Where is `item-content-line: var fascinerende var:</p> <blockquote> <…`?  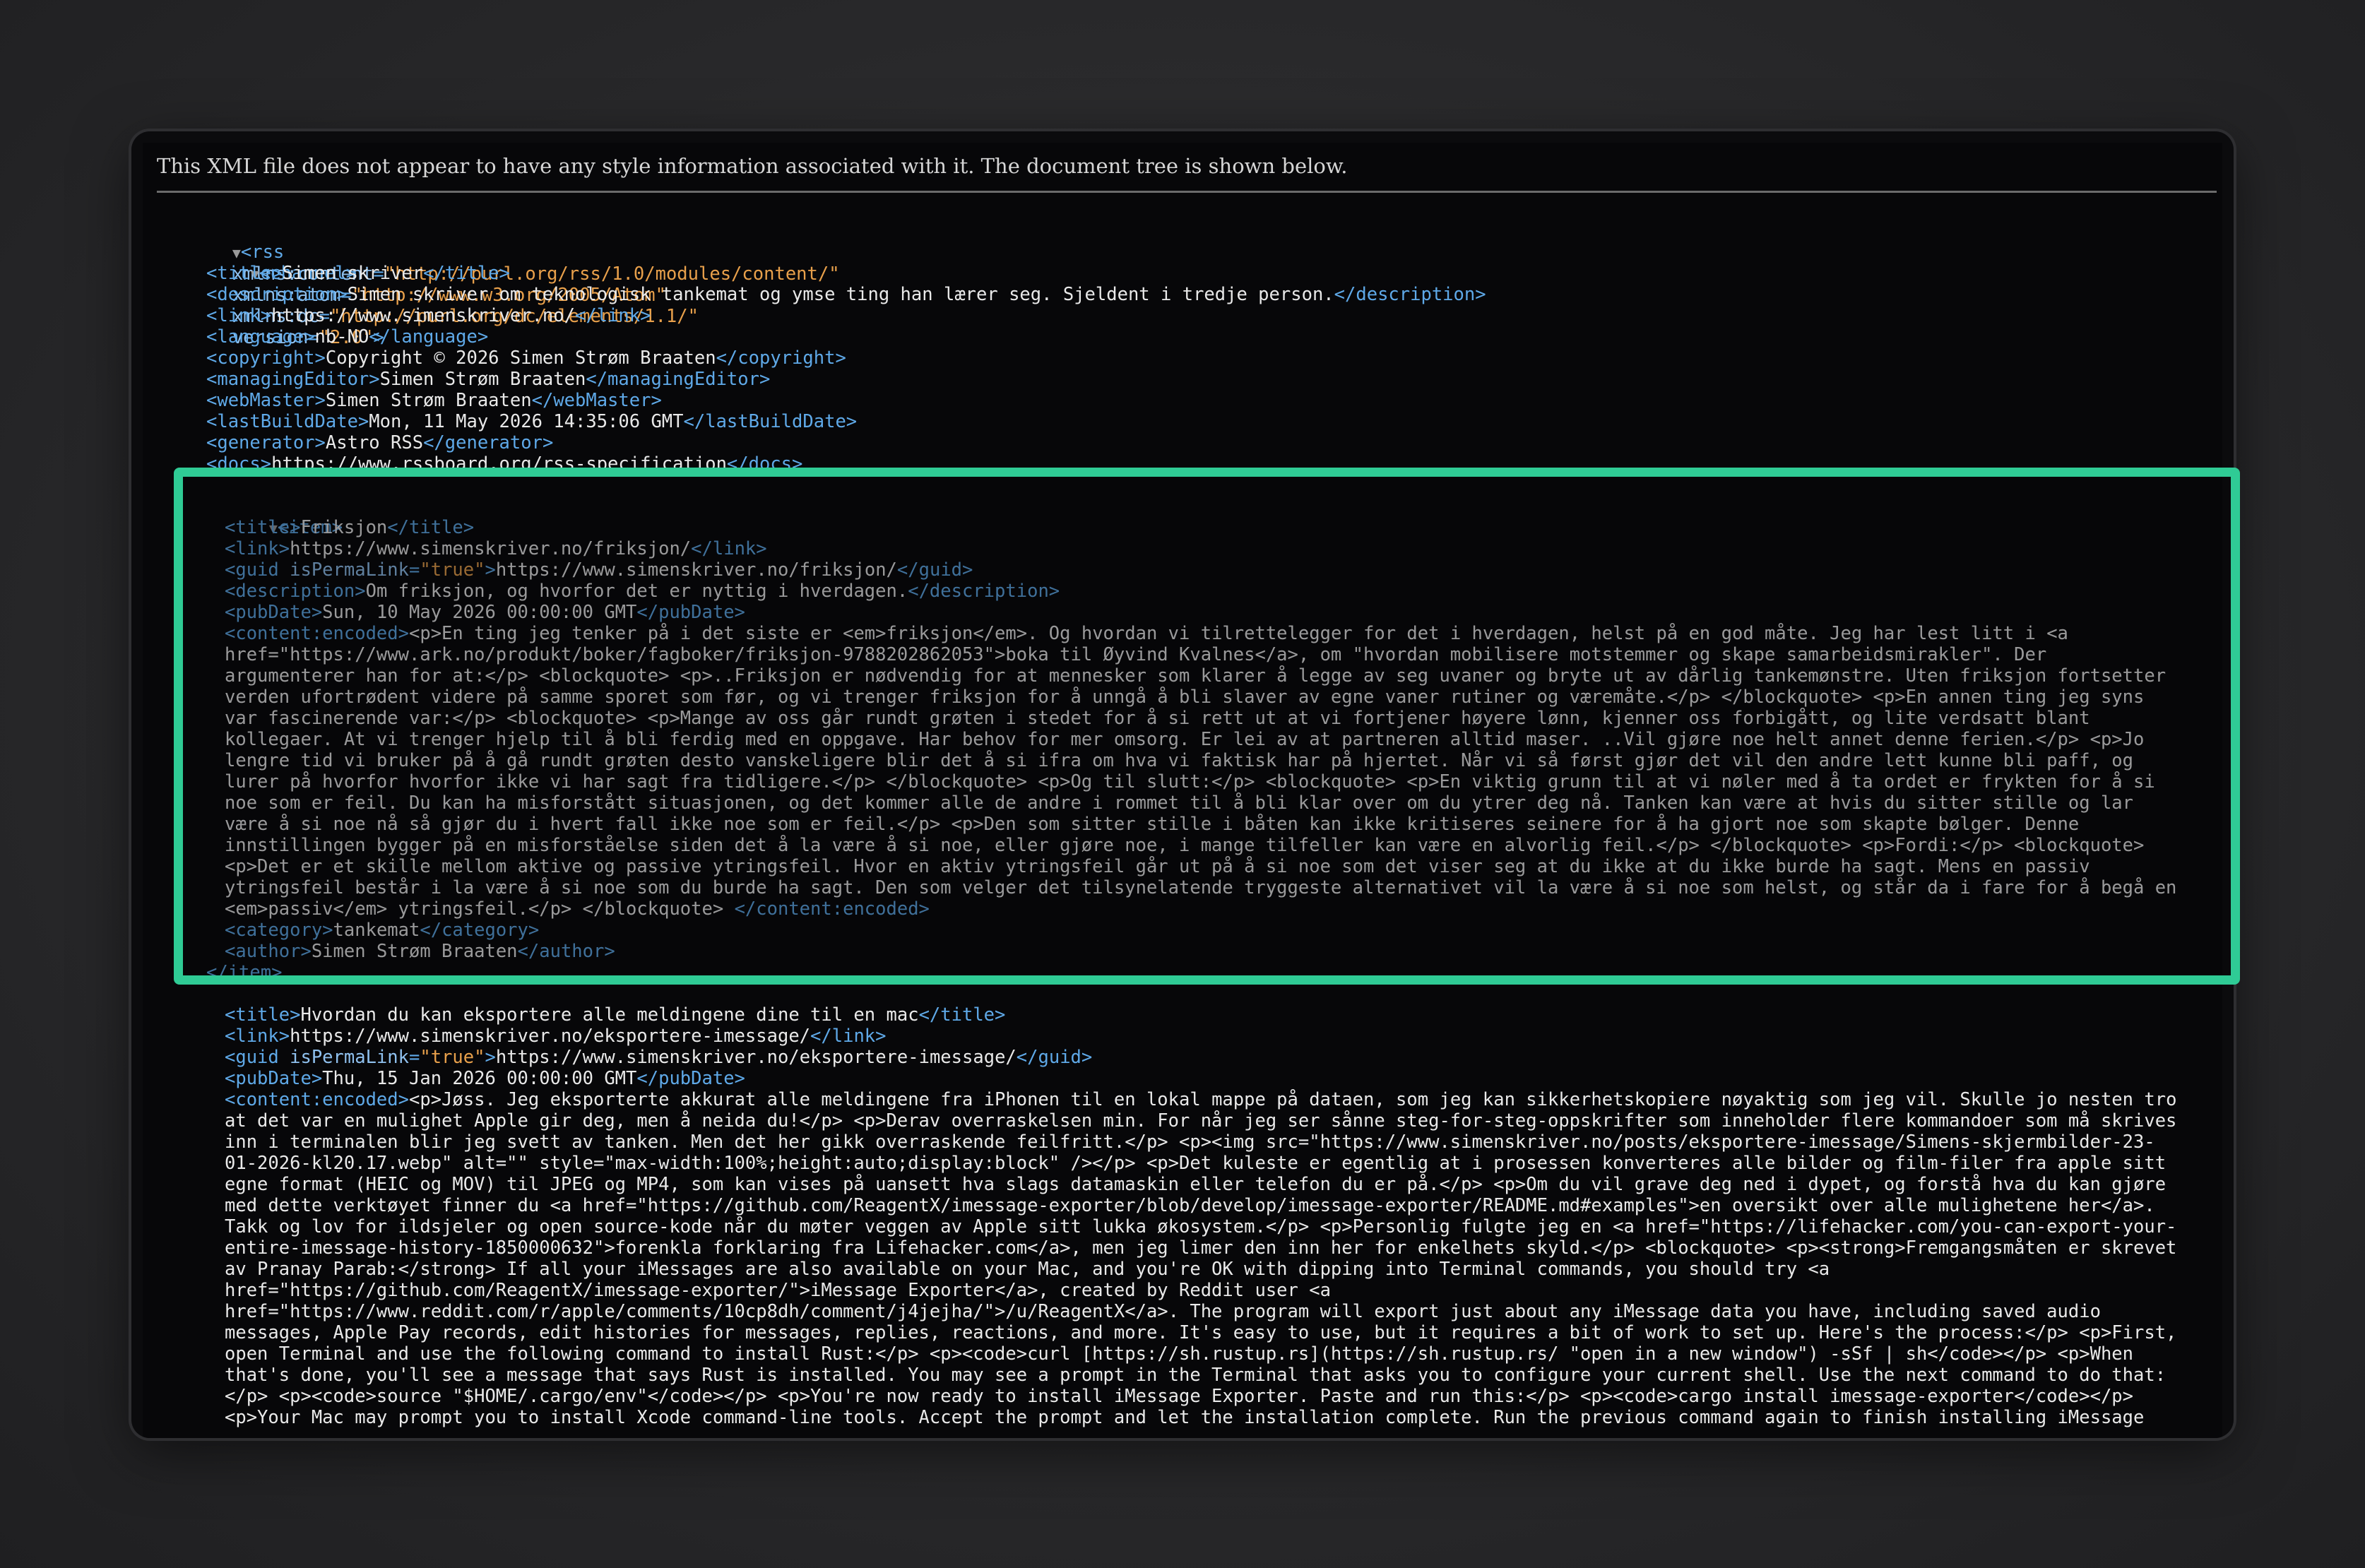 item-content-line: var fascinerende var:</p> <blockquote> <… is located at coordinates (1157, 718).